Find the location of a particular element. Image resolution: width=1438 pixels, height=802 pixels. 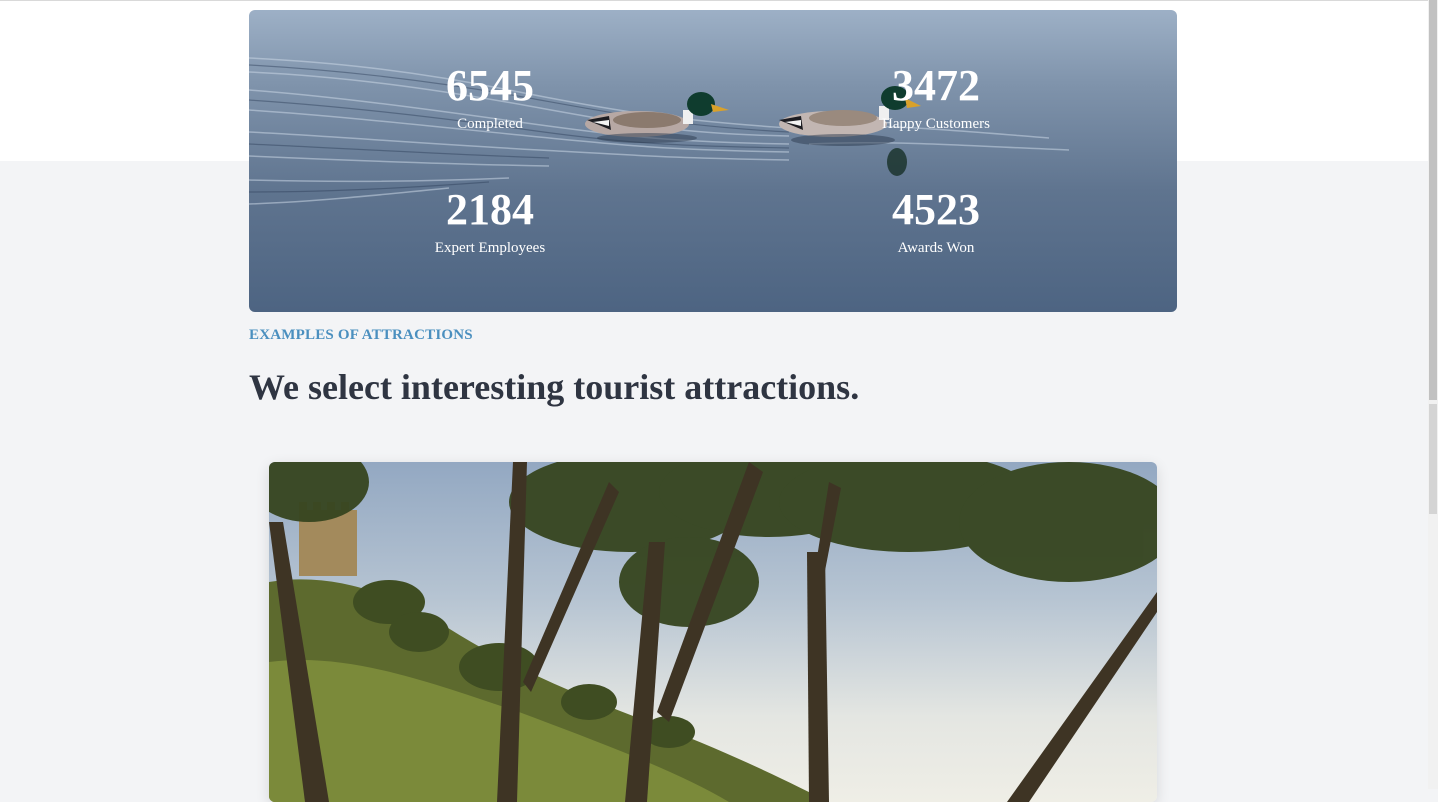

scrollbar-track-segment is located at coordinates (1433, 459).